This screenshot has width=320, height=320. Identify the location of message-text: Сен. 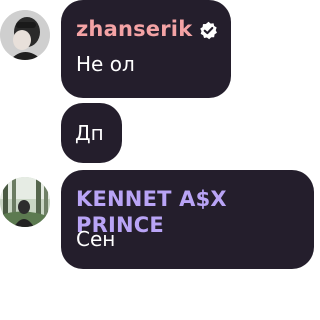
(96, 239).